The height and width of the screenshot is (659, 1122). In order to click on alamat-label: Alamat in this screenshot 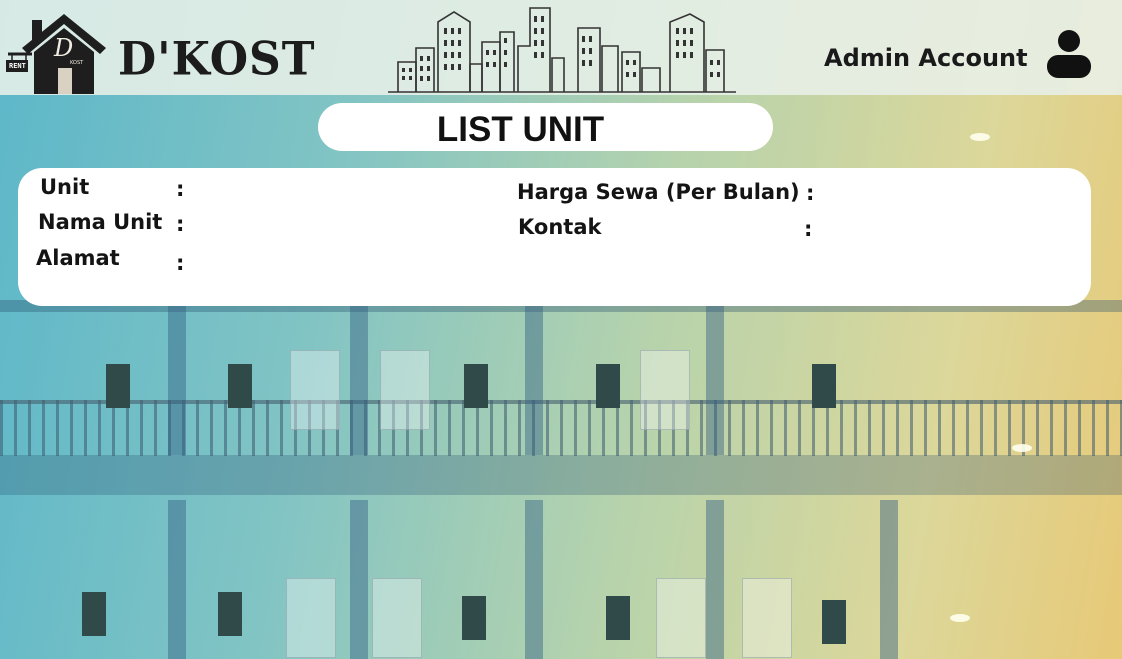, I will do `click(78, 258)`.